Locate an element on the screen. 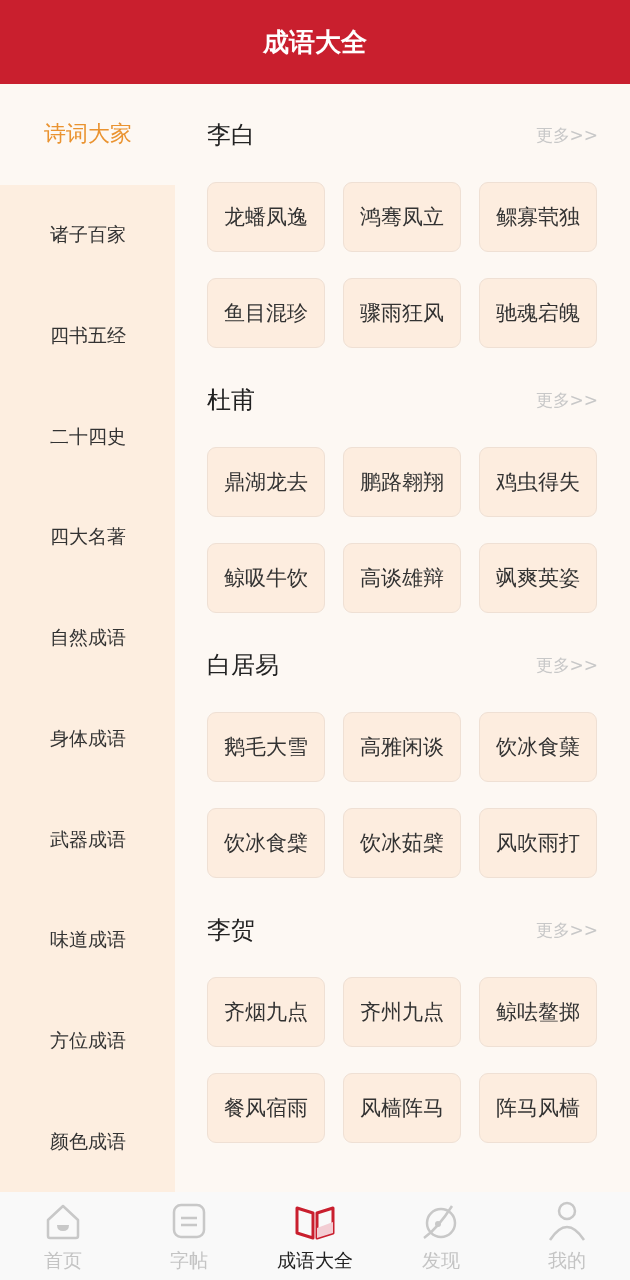 The image size is (630, 1280). idiom-chip: 饮冰食檗 is located at coordinates (266, 843).